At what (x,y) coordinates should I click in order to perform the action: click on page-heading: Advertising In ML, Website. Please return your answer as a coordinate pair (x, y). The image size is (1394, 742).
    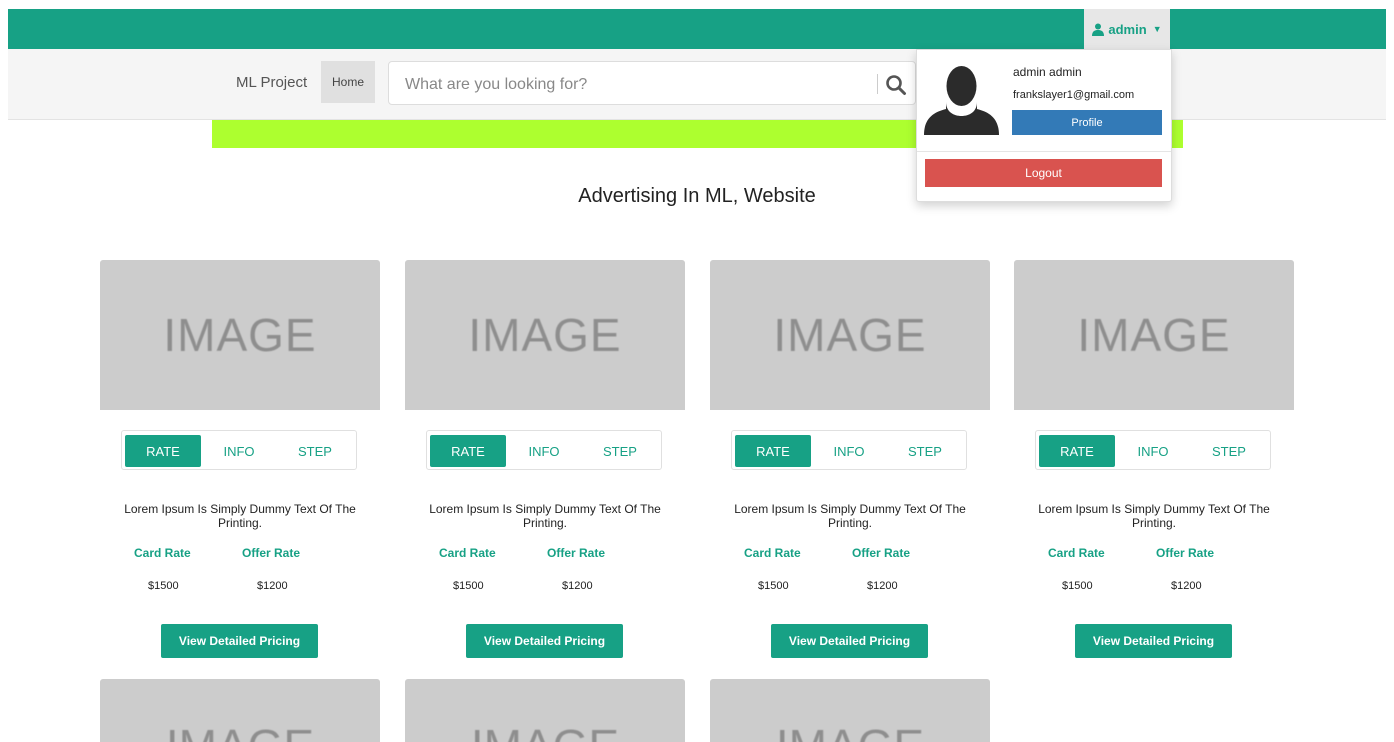
    Looking at the image, I should click on (697, 196).